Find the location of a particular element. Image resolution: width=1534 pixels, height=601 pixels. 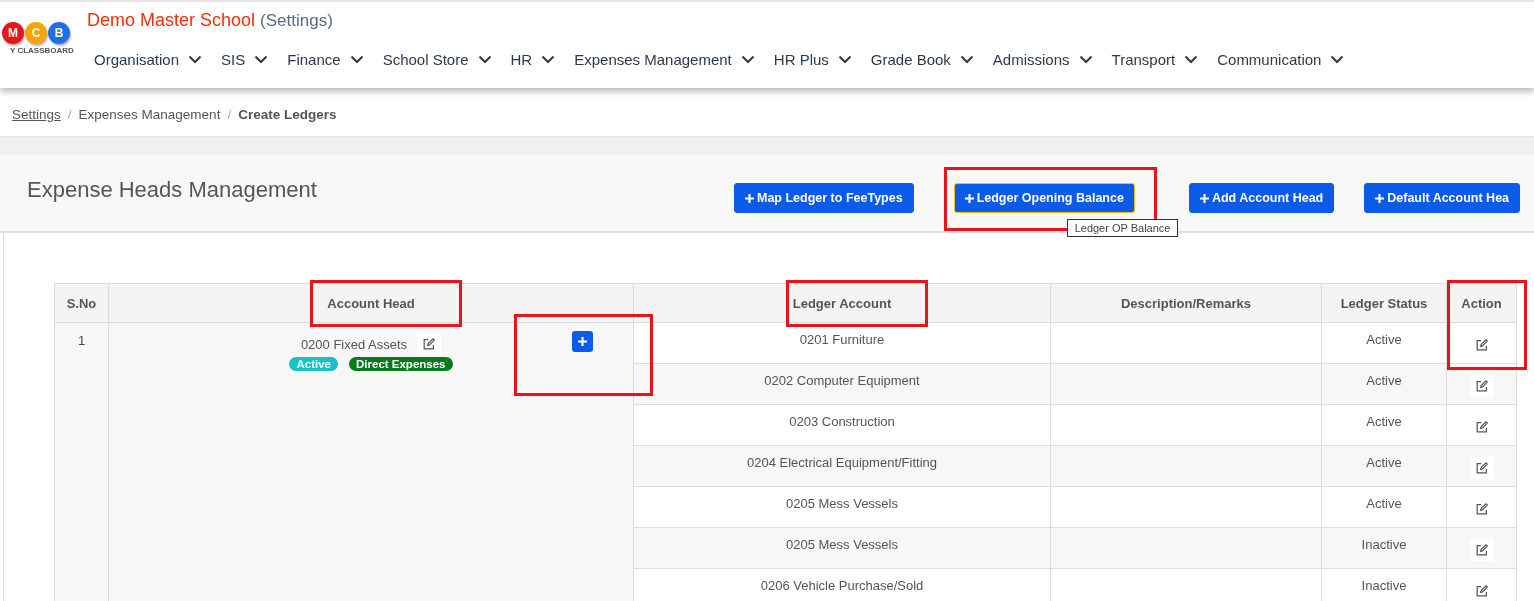

nav-menu-item: Organisation is located at coordinates (148, 59).